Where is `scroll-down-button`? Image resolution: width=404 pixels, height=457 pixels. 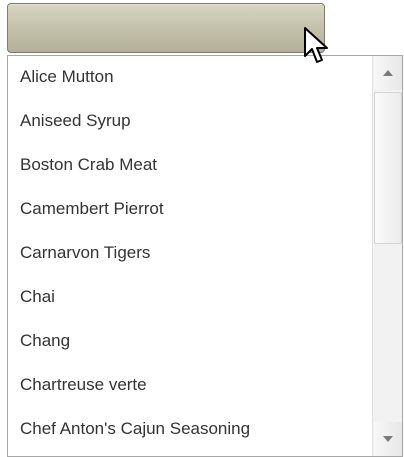 scroll-down-button is located at coordinates (388, 439).